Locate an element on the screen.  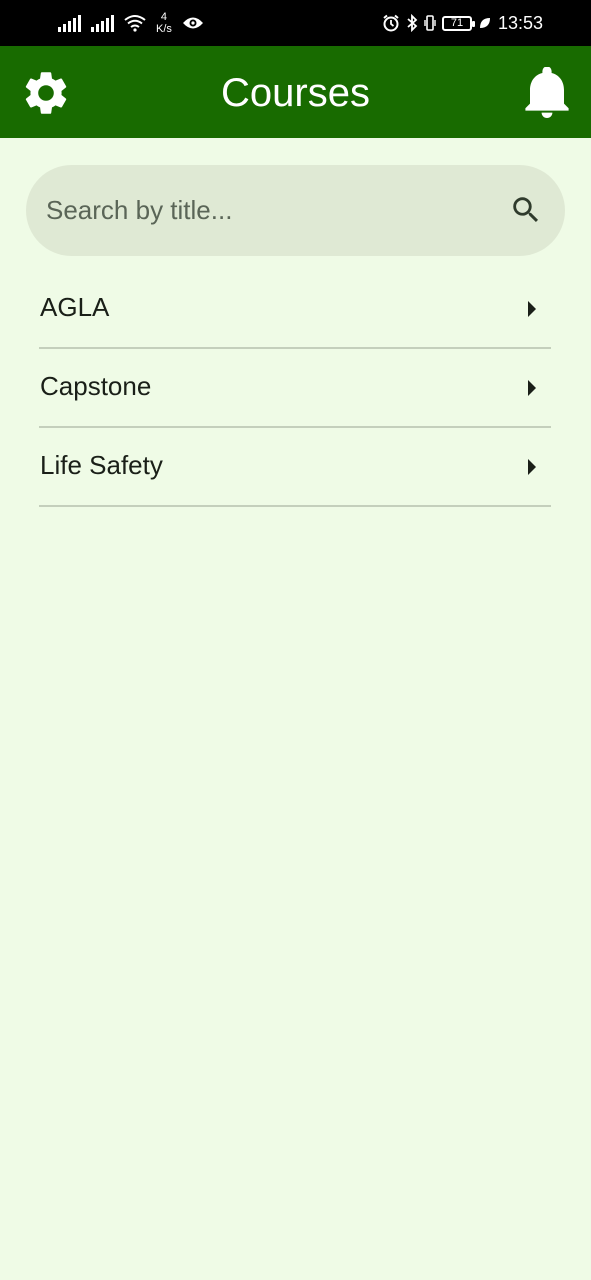
bell-icon is located at coordinates (547, 92).